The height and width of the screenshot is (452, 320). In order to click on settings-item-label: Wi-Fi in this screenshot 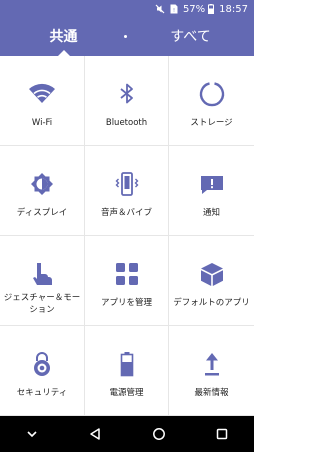, I will do `click(42, 123)`.